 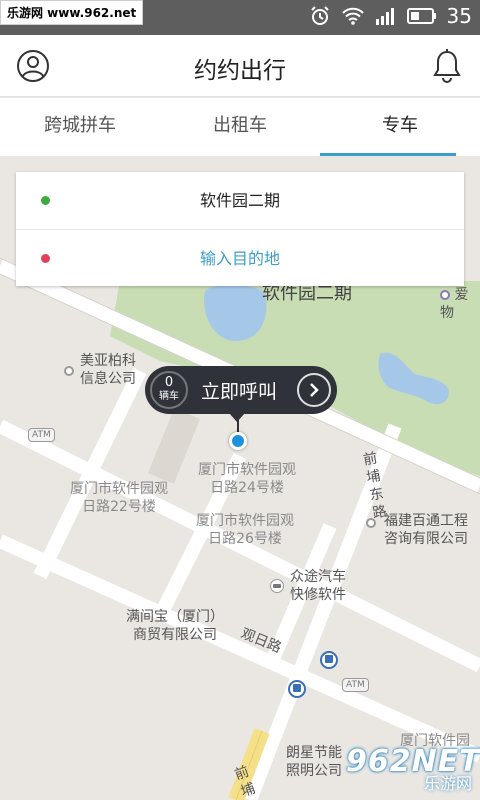 I want to click on status-bar: 14:12 乐游网 www.962.net 35, so click(x=240, y=17).